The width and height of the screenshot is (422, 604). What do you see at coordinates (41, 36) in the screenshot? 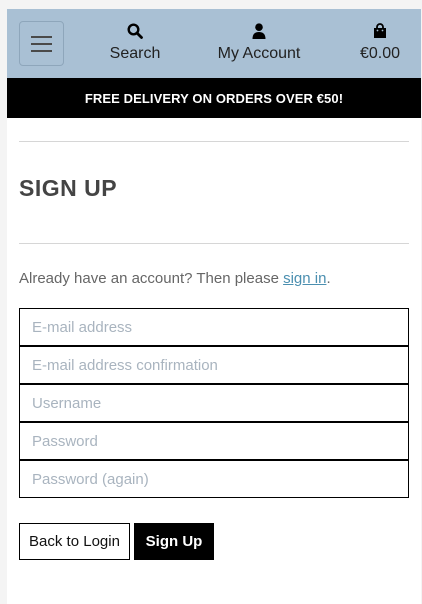
I see `hamburger-icon` at bounding box center [41, 36].